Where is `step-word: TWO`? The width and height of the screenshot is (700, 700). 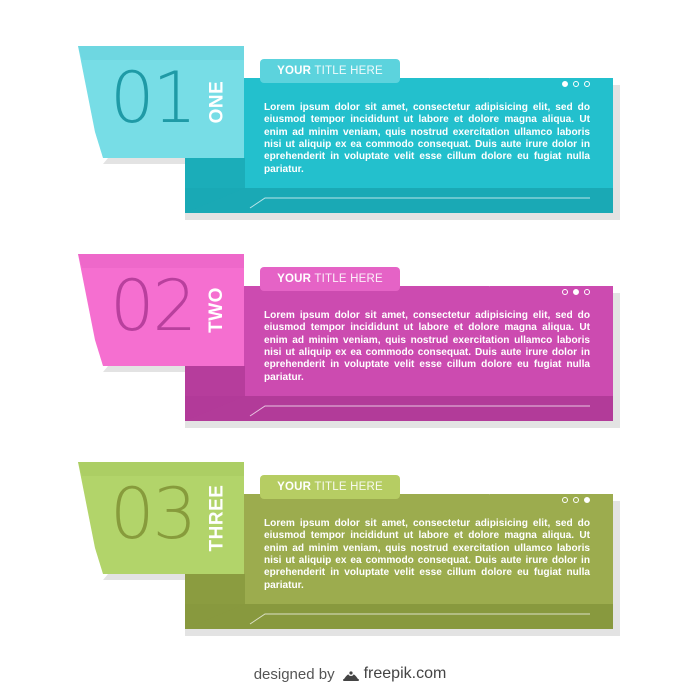 step-word: TWO is located at coordinates (217, 310).